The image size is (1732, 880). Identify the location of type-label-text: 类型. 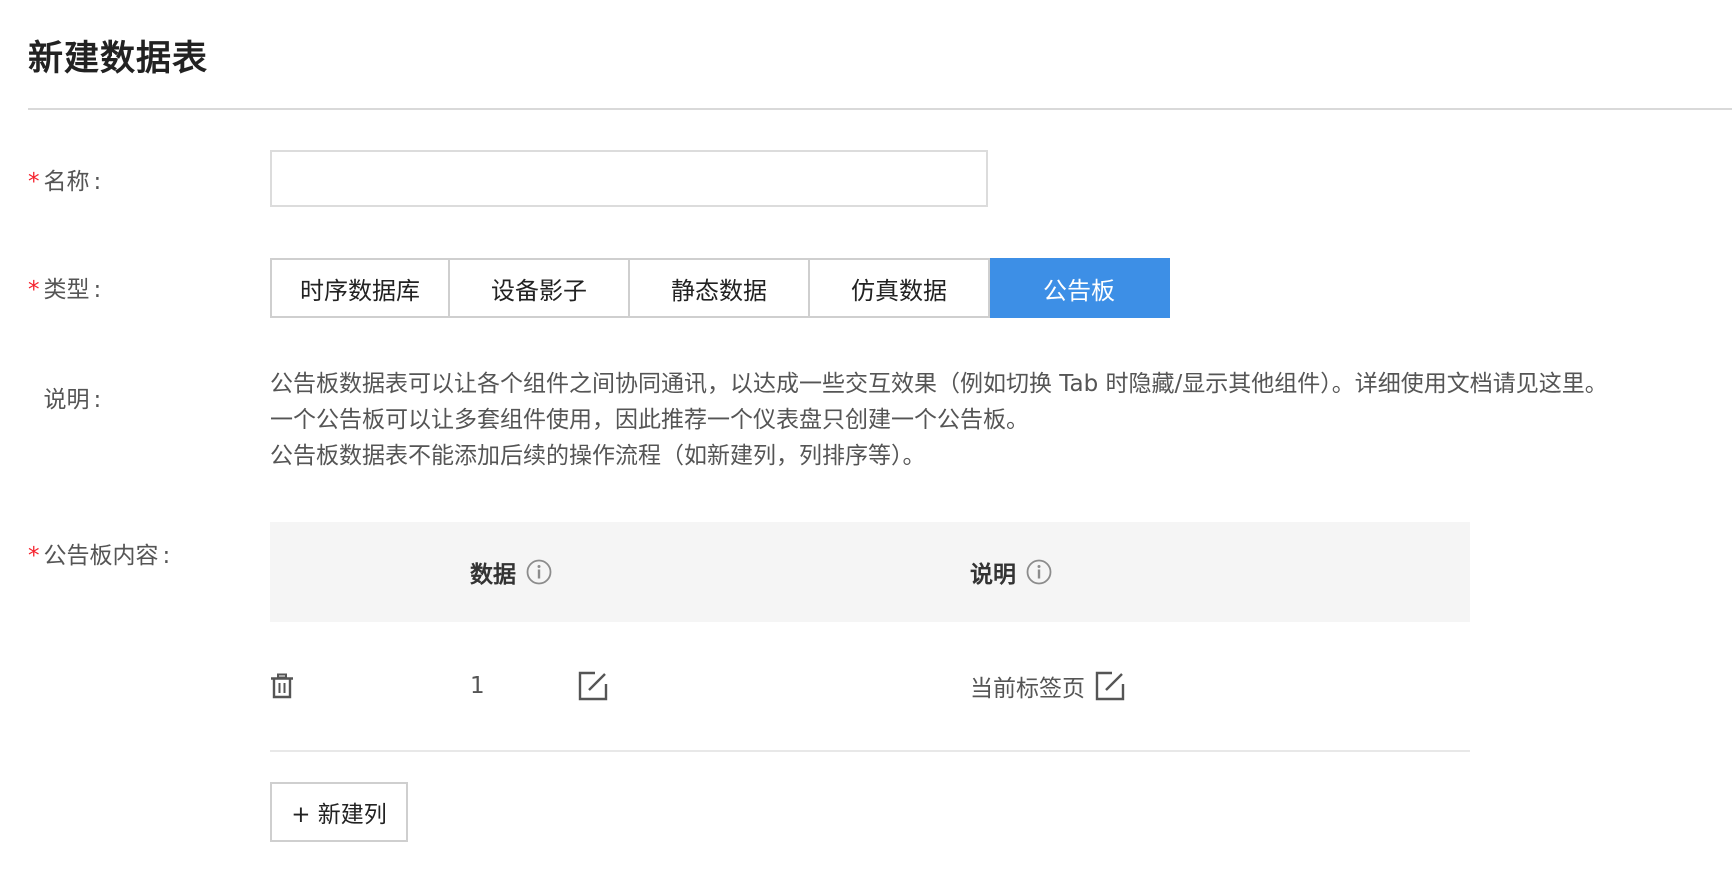
(66, 290).